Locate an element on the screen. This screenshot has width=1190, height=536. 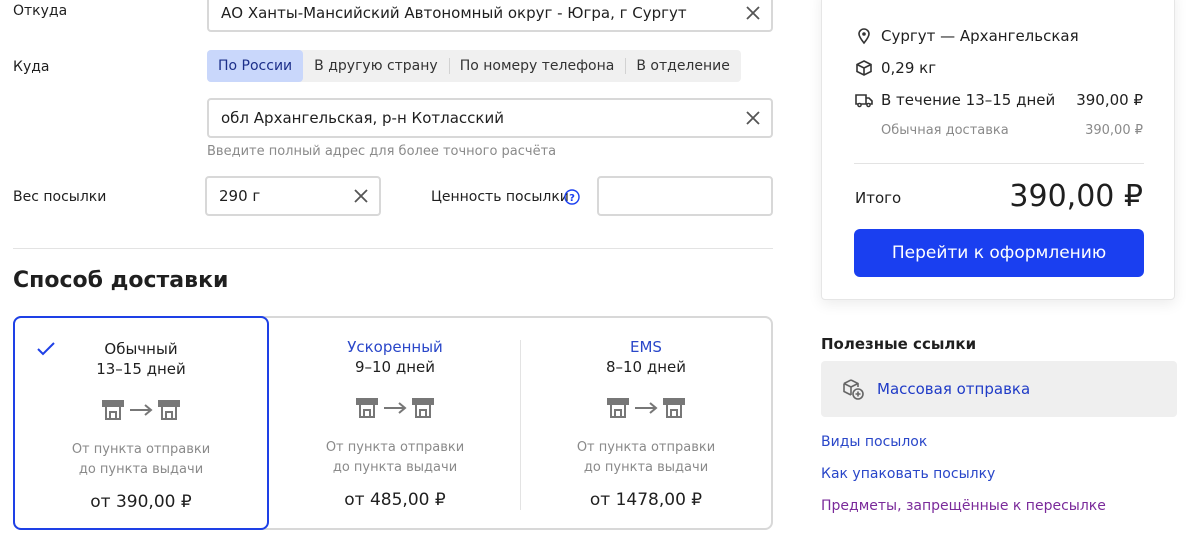
parcel-box-icon is located at coordinates (864, 68).